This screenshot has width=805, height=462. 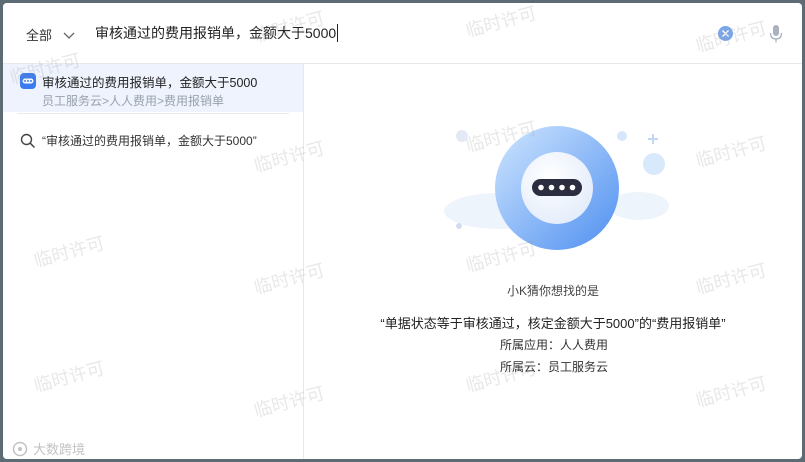 What do you see at coordinates (133, 101) in the screenshot?
I see `suggestion-path: 员工服务云>人人费用>费用报销单` at bounding box center [133, 101].